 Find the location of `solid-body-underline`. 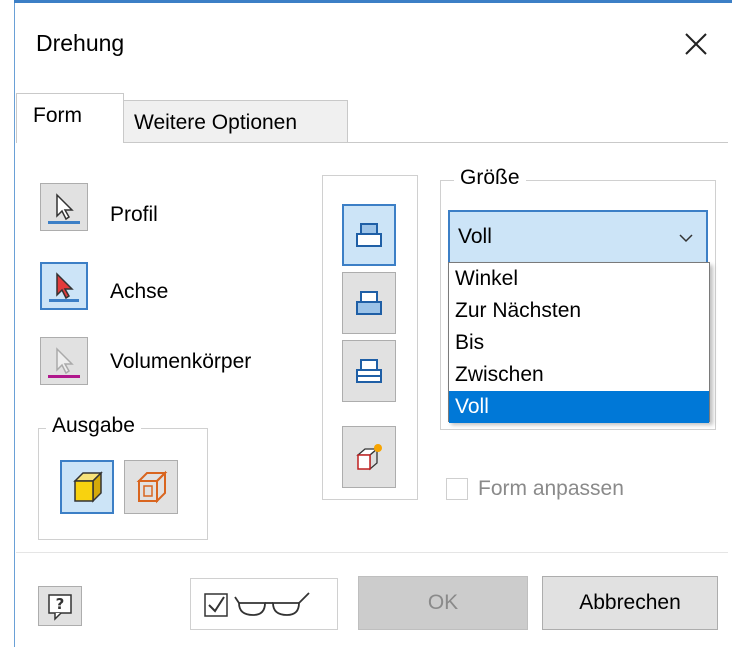

solid-body-underline is located at coordinates (64, 376).